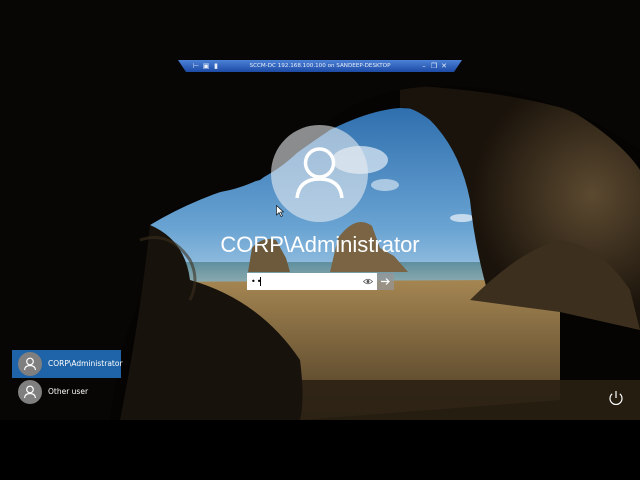 This screenshot has width=640, height=480. What do you see at coordinates (85, 363) in the screenshot?
I see `user-tile-label: CORP\Administrator` at bounding box center [85, 363].